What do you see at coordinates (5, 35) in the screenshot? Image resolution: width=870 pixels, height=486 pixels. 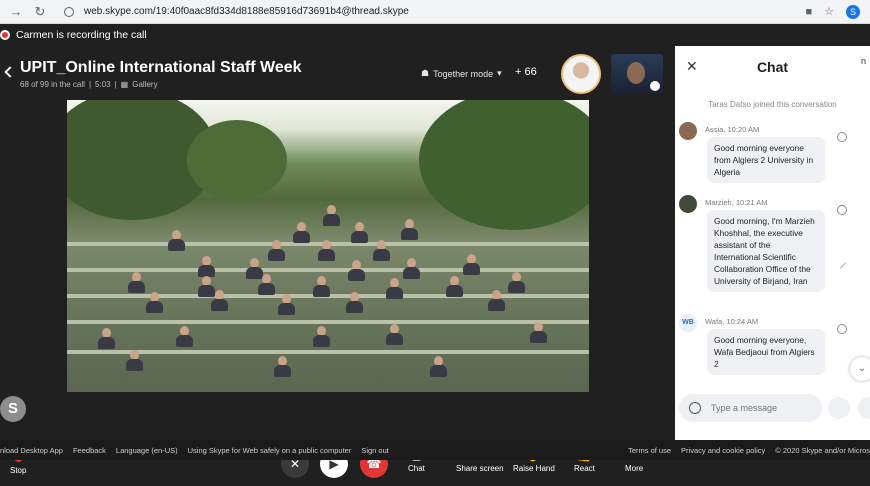 I see `recording-icon` at bounding box center [5, 35].